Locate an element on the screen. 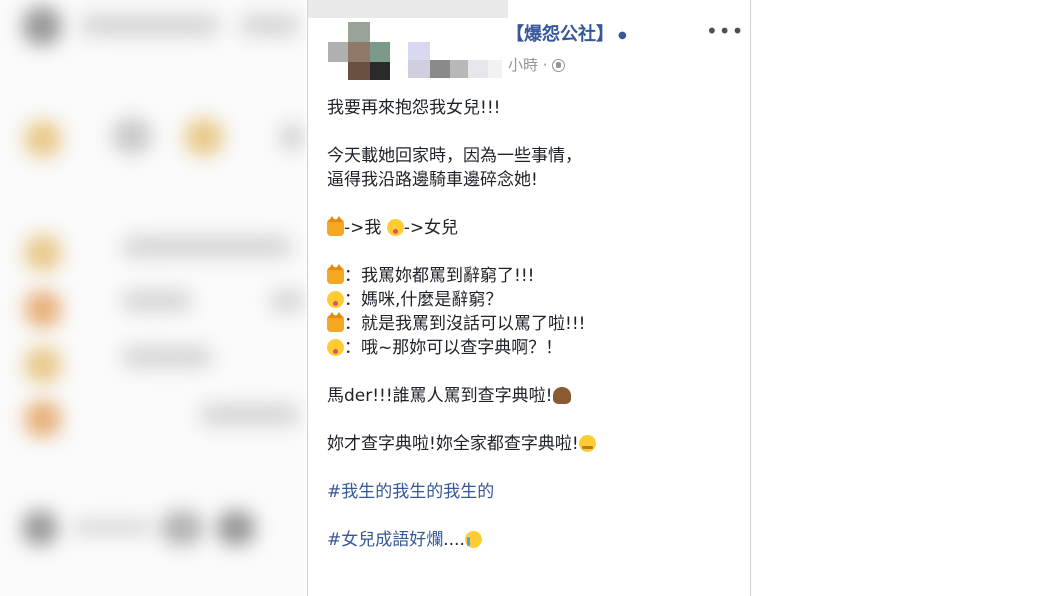  hashtag-line: #我生的我生的我生的 is located at coordinates (532, 492).